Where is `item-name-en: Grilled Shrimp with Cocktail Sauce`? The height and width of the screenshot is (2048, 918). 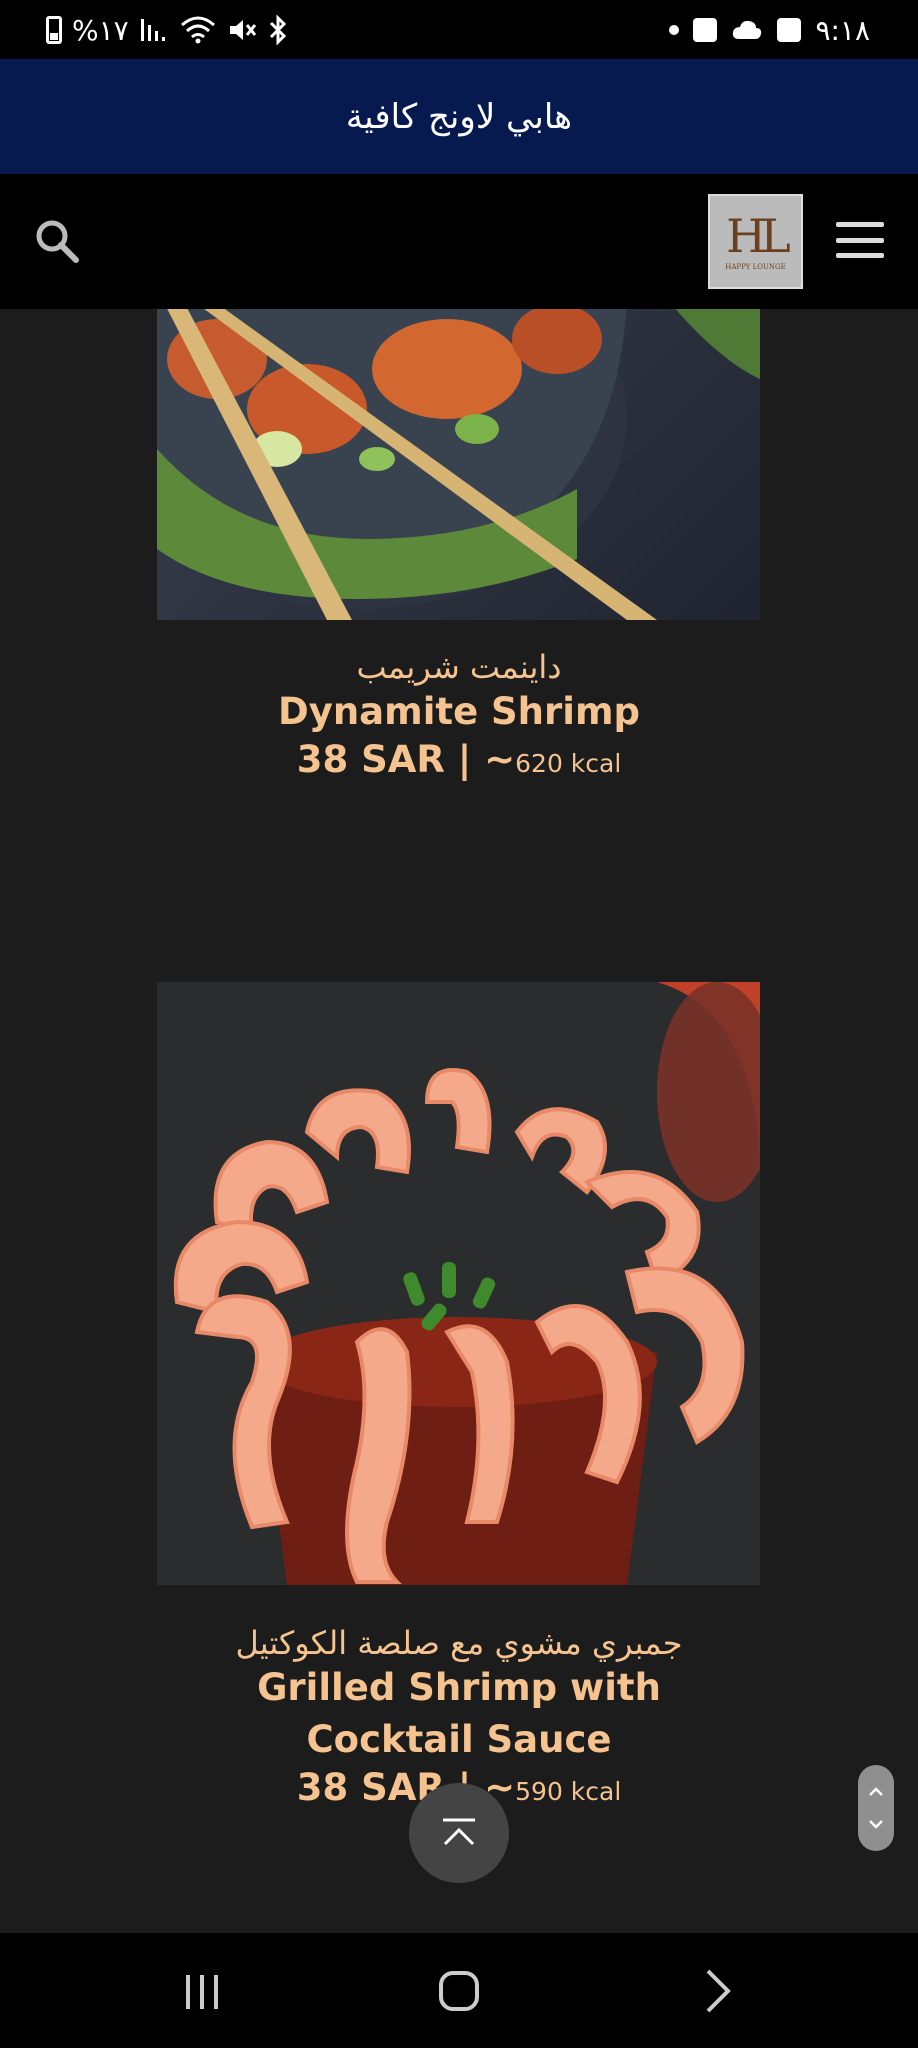 item-name-en: Grilled Shrimp with Cocktail Sauce is located at coordinates (459, 1713).